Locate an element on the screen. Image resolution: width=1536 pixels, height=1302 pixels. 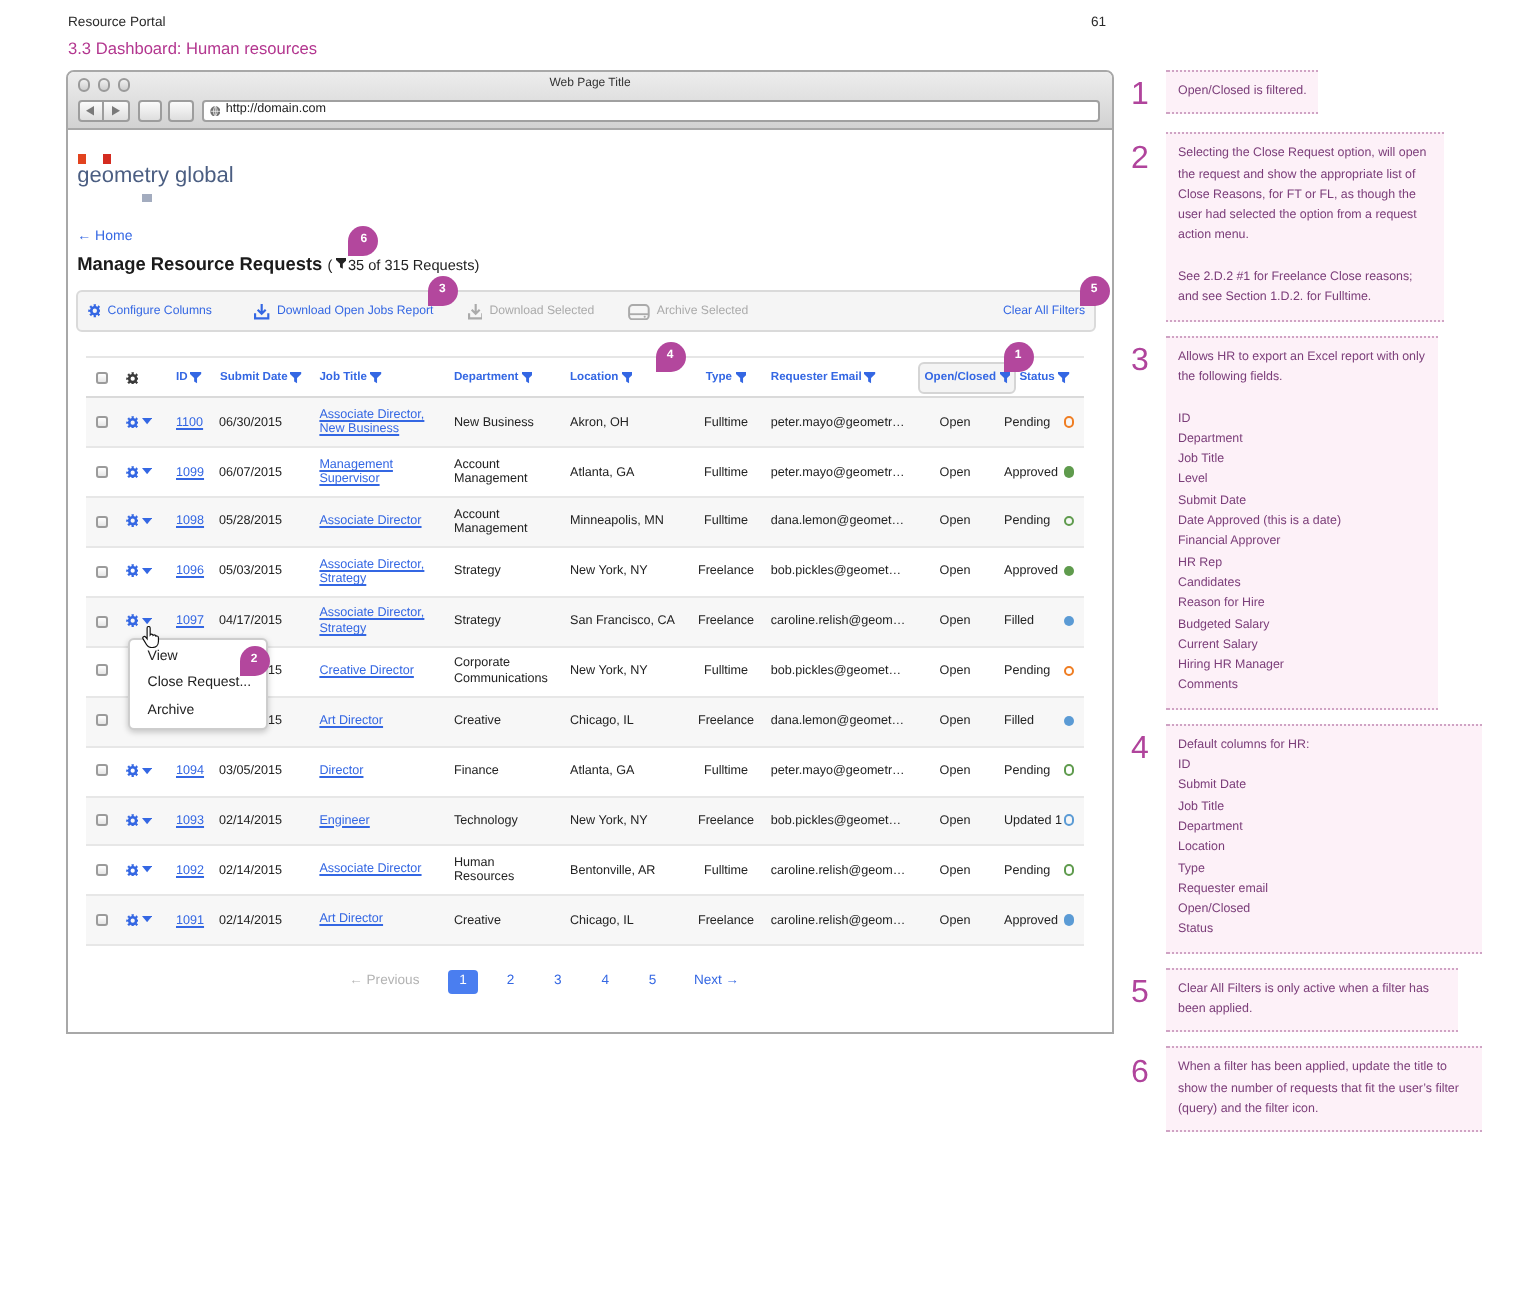
page-title: Manage Resource Requests is located at coordinates (200, 264).